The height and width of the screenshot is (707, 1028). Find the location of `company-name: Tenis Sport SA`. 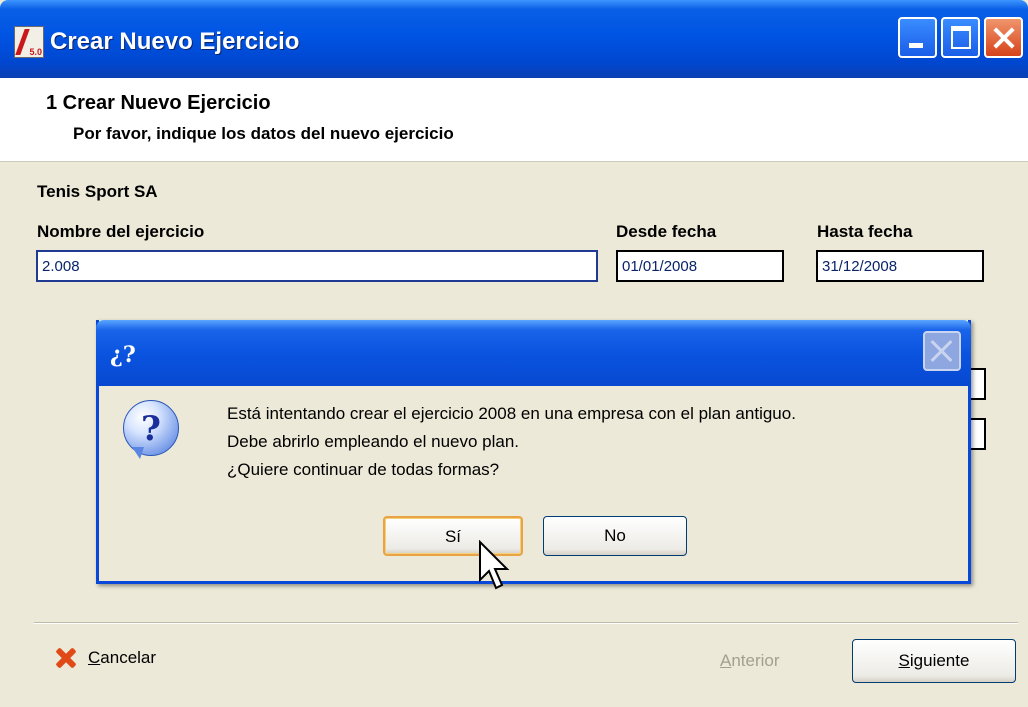

company-name: Tenis Sport SA is located at coordinates (97, 191).